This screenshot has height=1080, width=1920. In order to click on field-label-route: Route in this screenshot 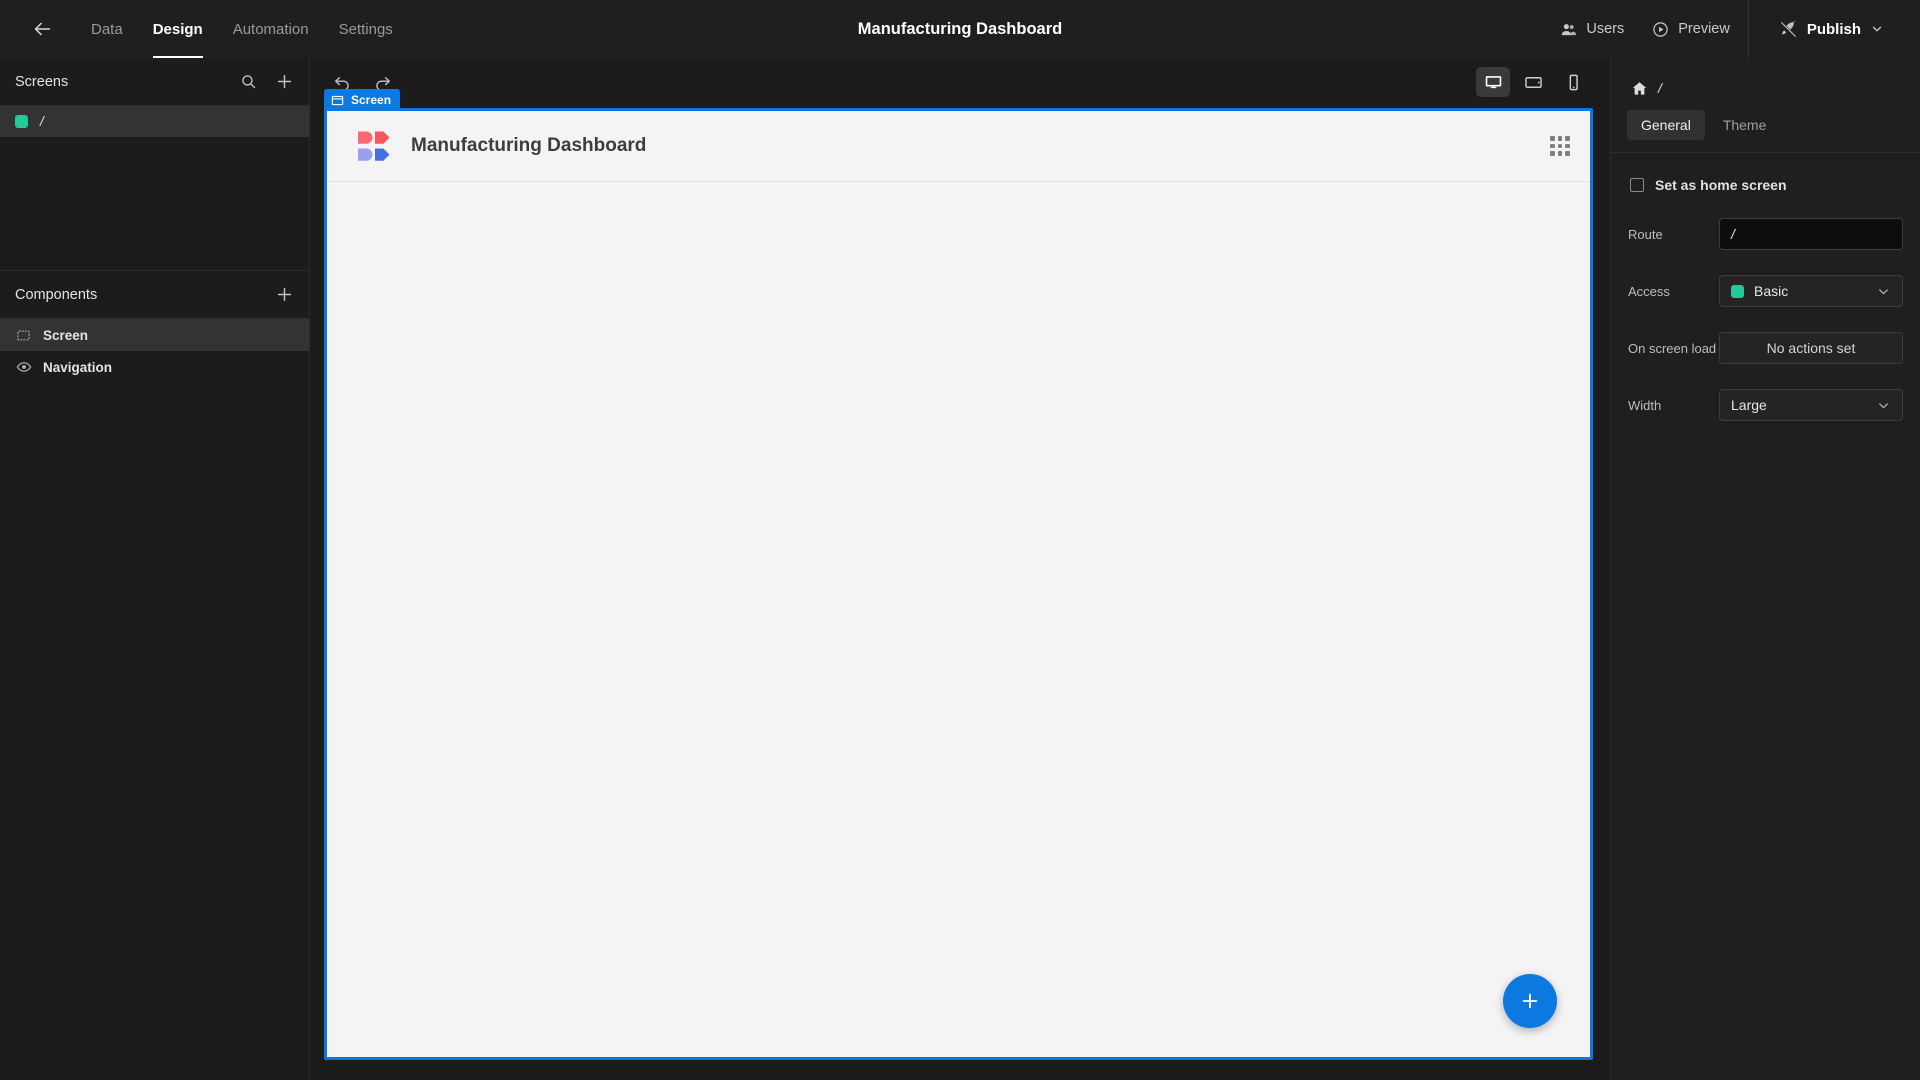, I will do `click(1645, 234)`.